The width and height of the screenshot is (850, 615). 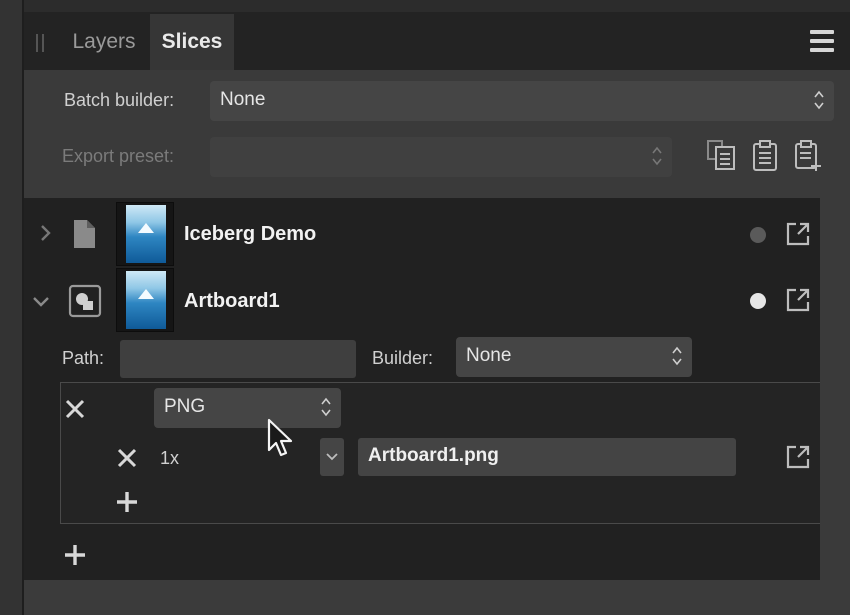 I want to click on scale-dropdown-button, so click(x=332, y=457).